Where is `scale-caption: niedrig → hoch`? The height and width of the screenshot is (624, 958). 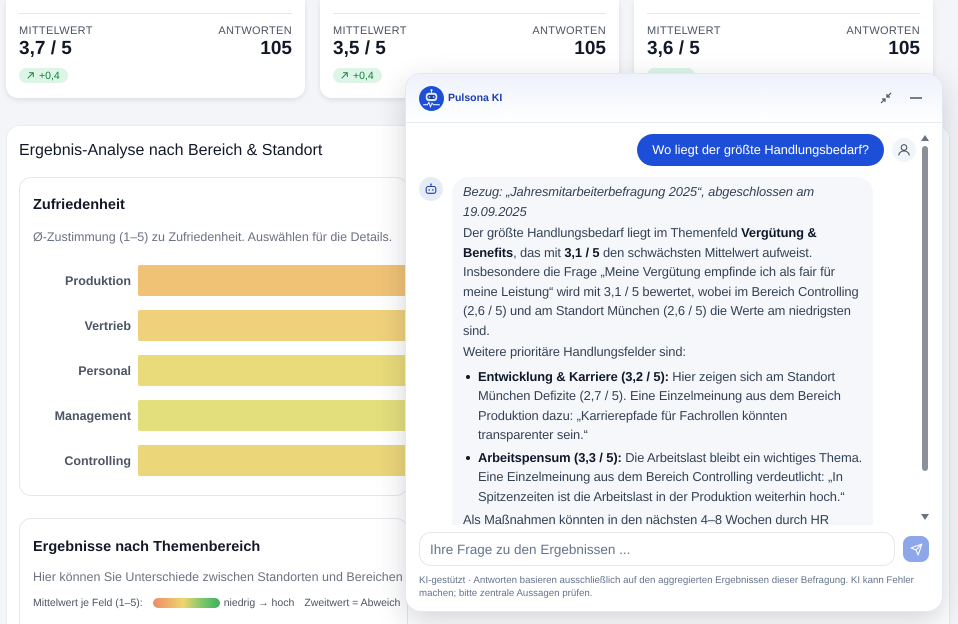
scale-caption: niedrig → hoch is located at coordinates (259, 603).